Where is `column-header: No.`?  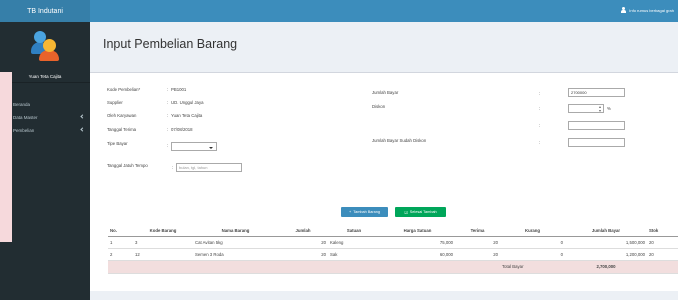 column-header: No. is located at coordinates (120, 231).